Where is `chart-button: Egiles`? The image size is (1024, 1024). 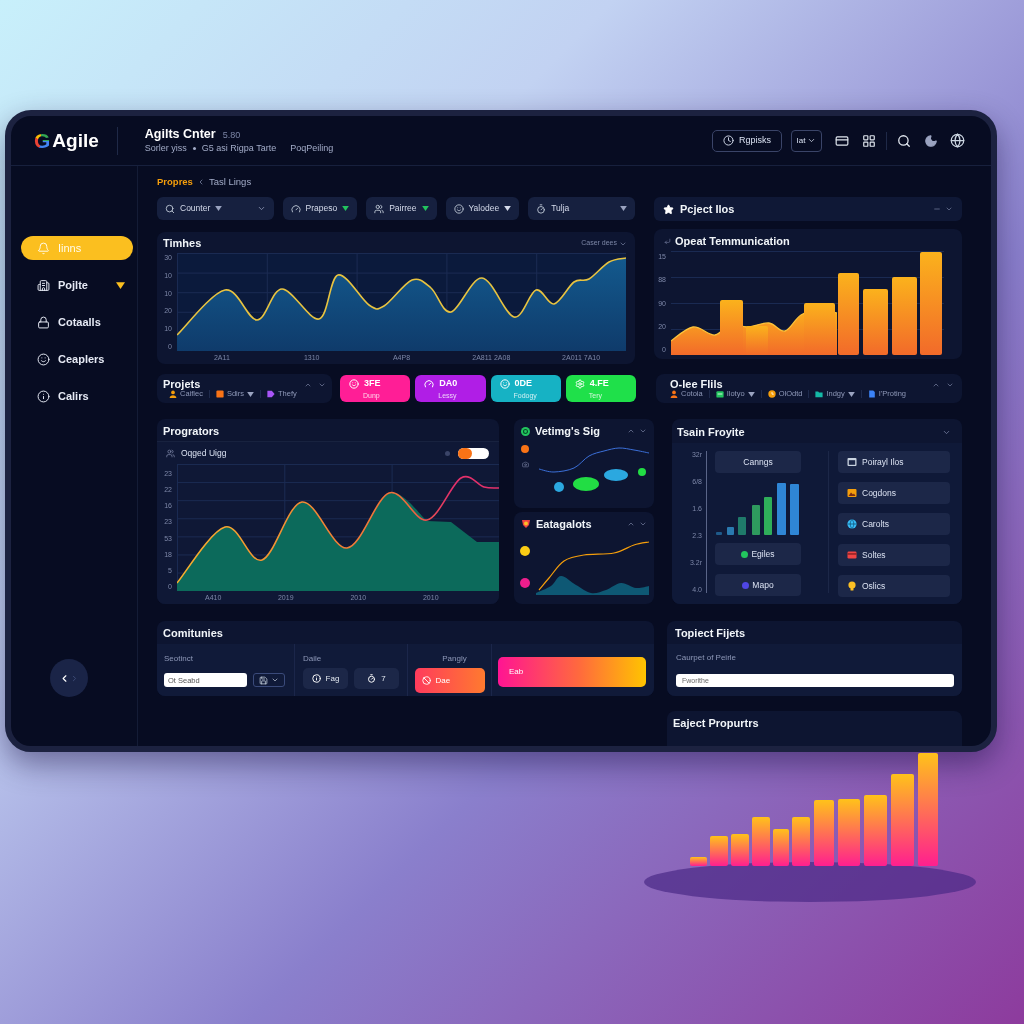
chart-button: Egiles is located at coordinates (758, 554).